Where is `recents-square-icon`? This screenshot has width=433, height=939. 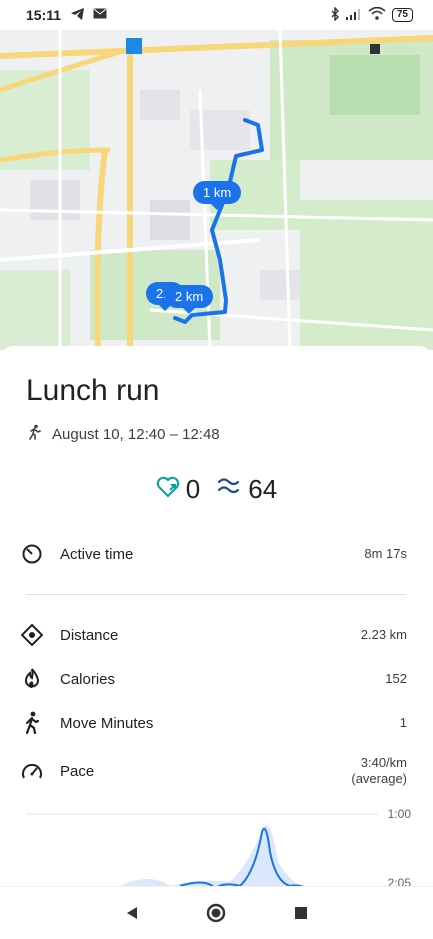
recents-square-icon is located at coordinates (300, 913).